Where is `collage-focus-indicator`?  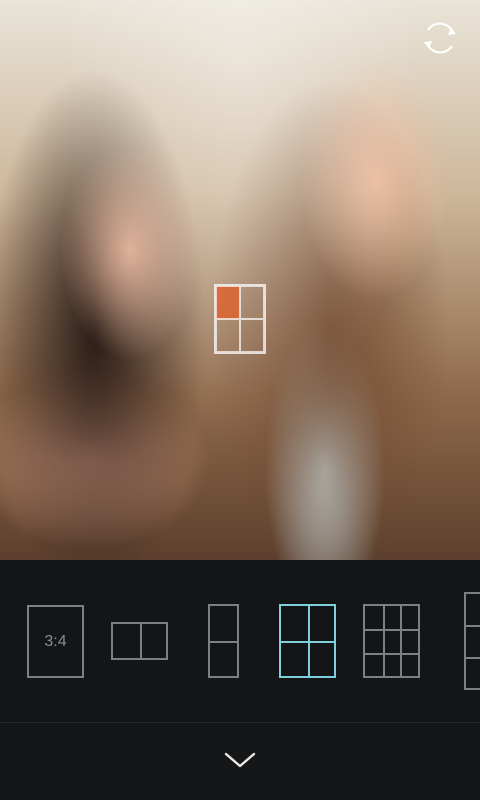
collage-focus-indicator is located at coordinates (240, 319).